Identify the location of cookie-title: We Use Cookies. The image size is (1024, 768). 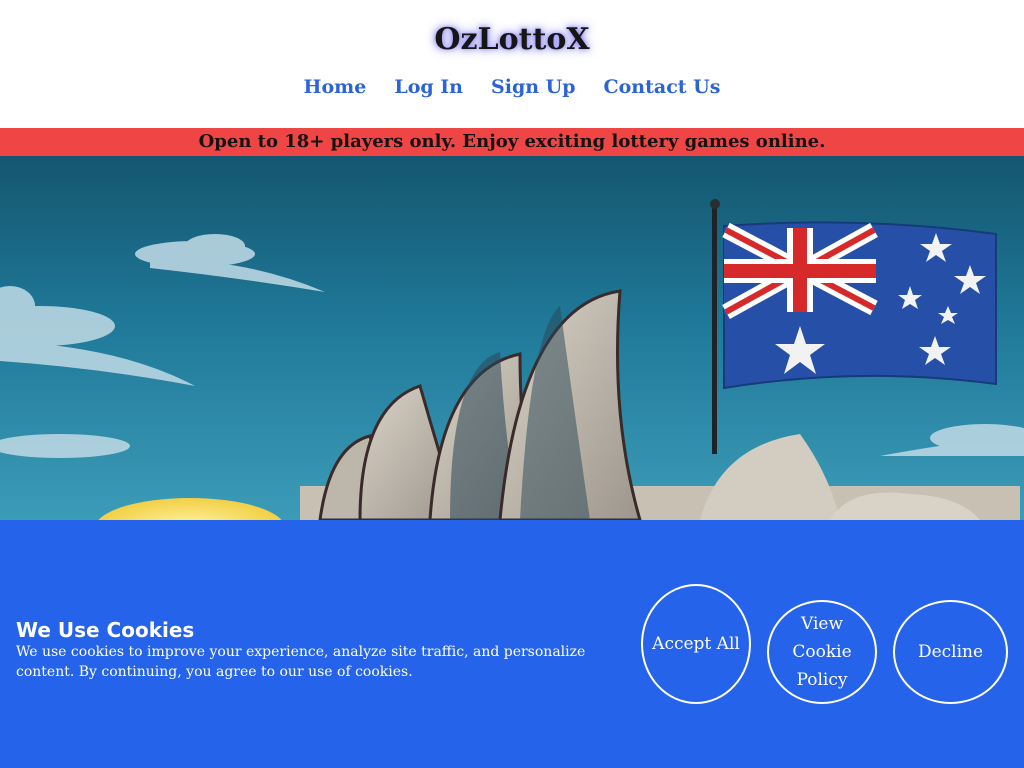
(105, 630).